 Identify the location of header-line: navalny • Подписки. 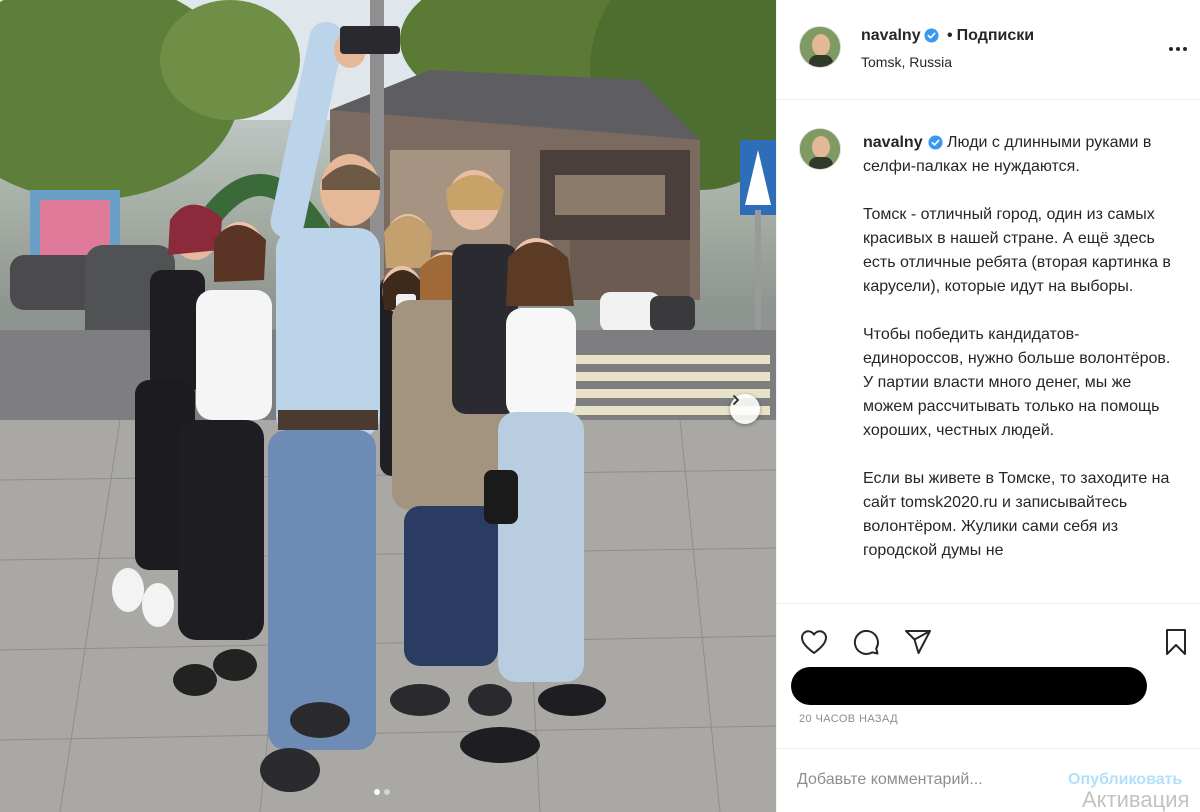
(947, 36).